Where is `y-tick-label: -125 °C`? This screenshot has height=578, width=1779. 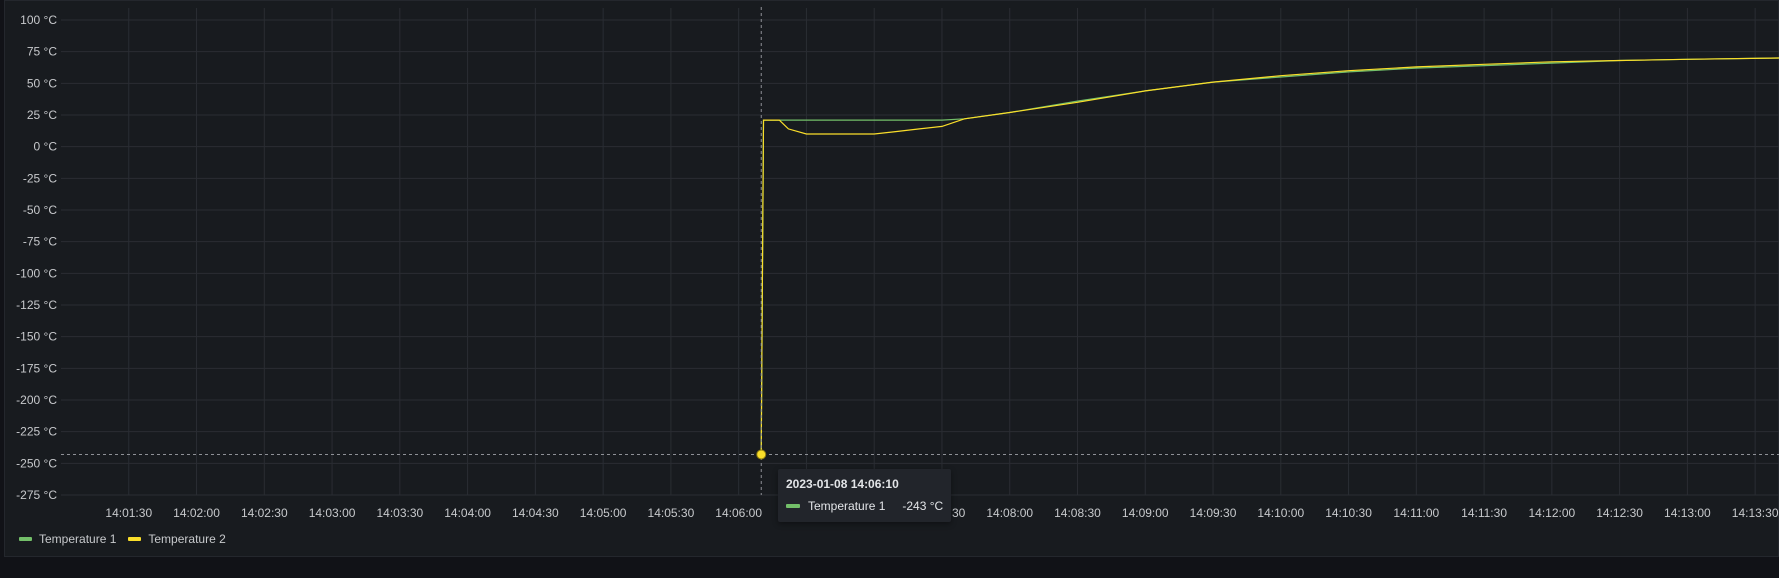 y-tick-label: -125 °C is located at coordinates (36, 305).